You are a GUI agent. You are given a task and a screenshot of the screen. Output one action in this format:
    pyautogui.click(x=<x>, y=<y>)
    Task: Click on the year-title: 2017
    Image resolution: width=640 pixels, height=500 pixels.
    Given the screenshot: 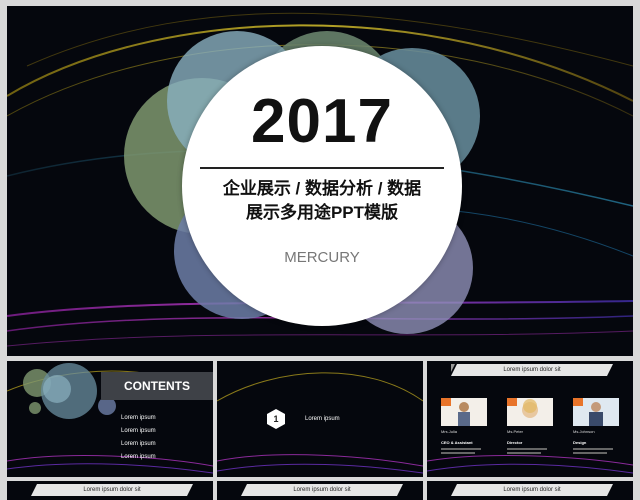 What is the action you would take?
    pyautogui.click(x=322, y=121)
    